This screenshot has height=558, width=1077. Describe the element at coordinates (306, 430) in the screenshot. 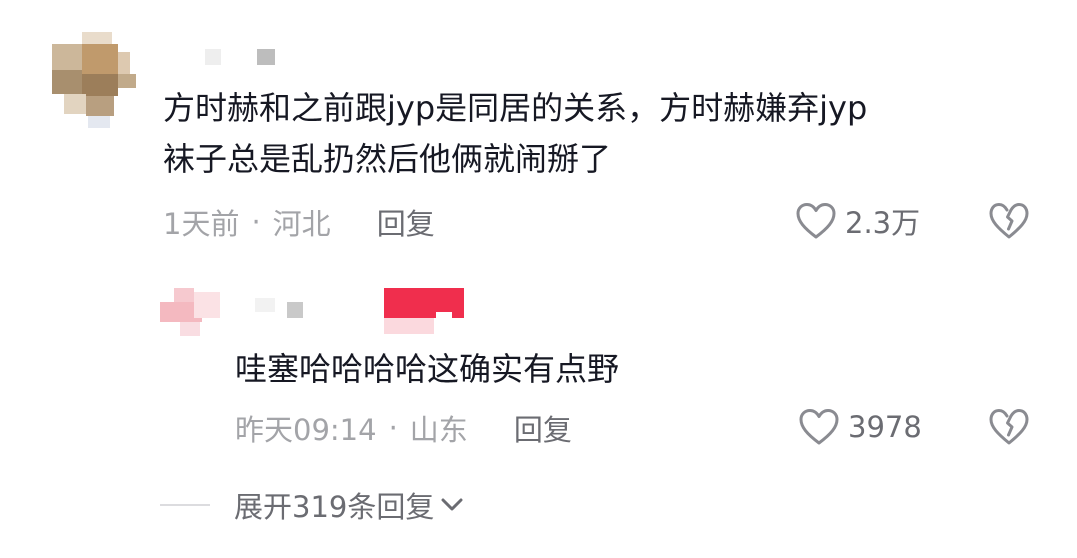

I see `reply-time: 昨天09:14` at that location.